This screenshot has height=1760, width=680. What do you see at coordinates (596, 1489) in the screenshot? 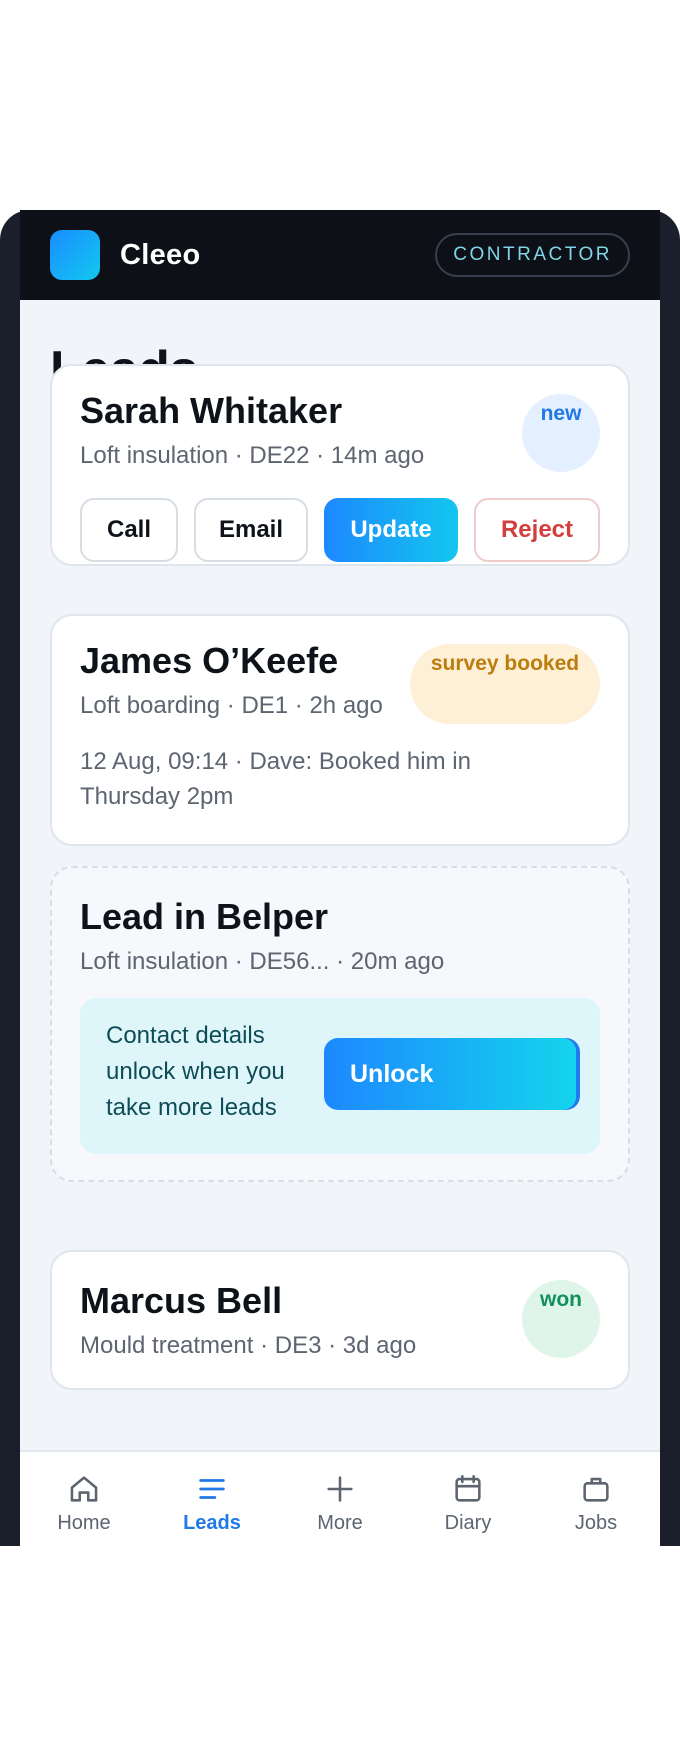
I see `briefcase-icon` at bounding box center [596, 1489].